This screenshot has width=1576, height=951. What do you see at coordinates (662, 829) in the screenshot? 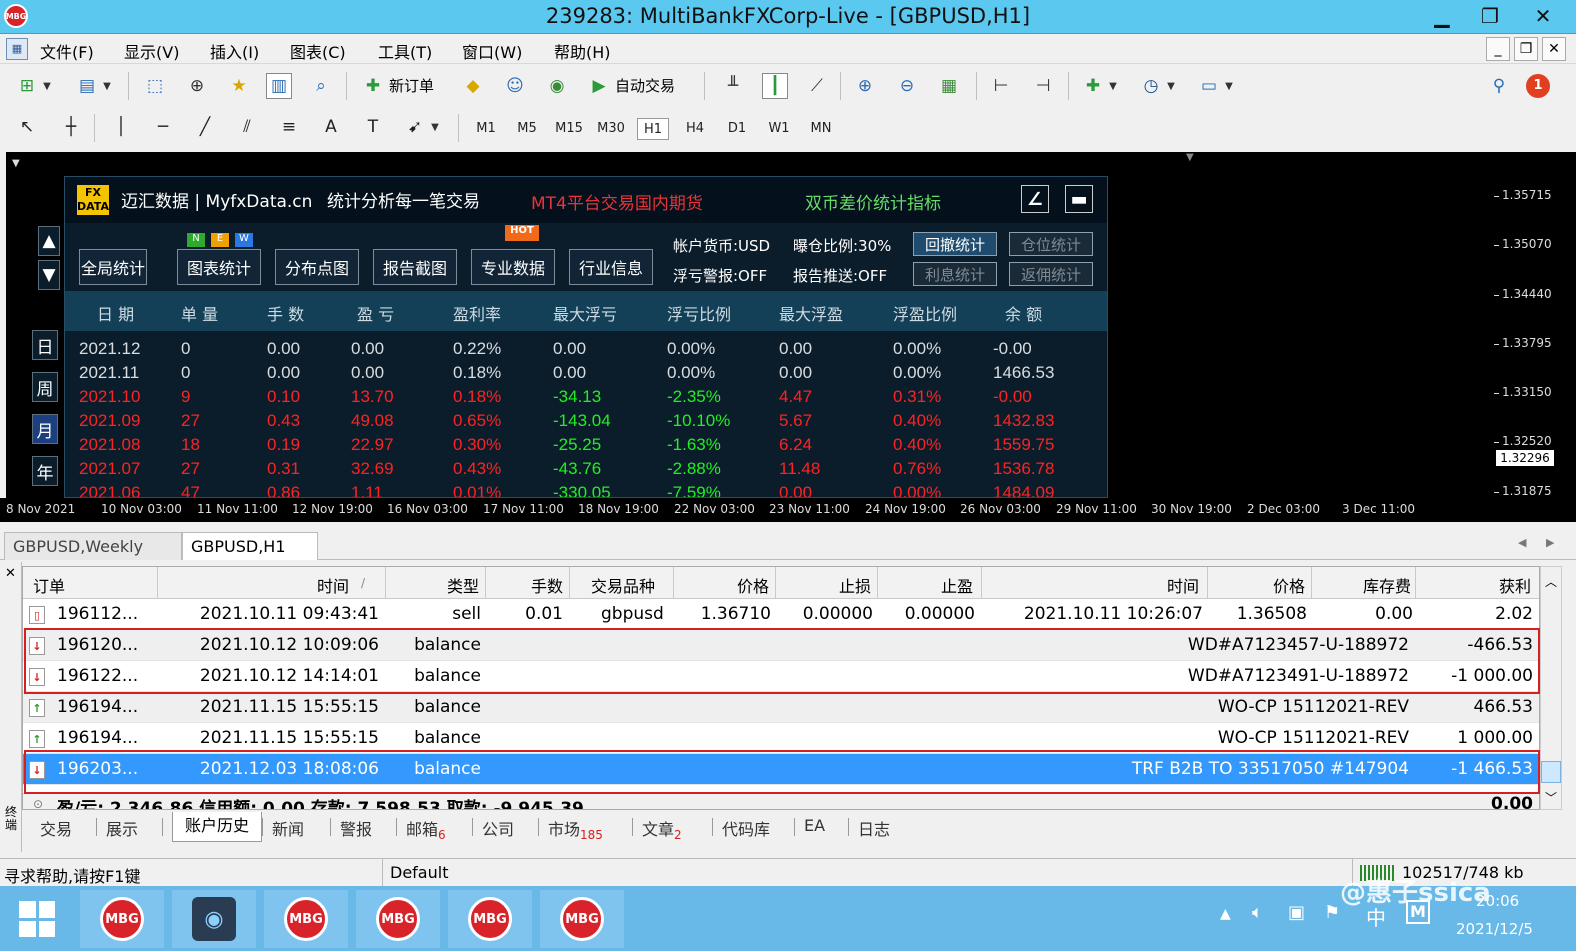
I see `terminal-tab: 文章2` at bounding box center [662, 829].